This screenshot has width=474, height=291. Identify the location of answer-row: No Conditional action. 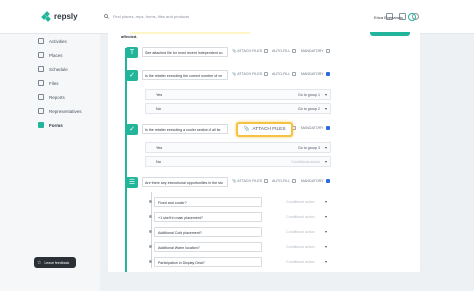
(238, 161).